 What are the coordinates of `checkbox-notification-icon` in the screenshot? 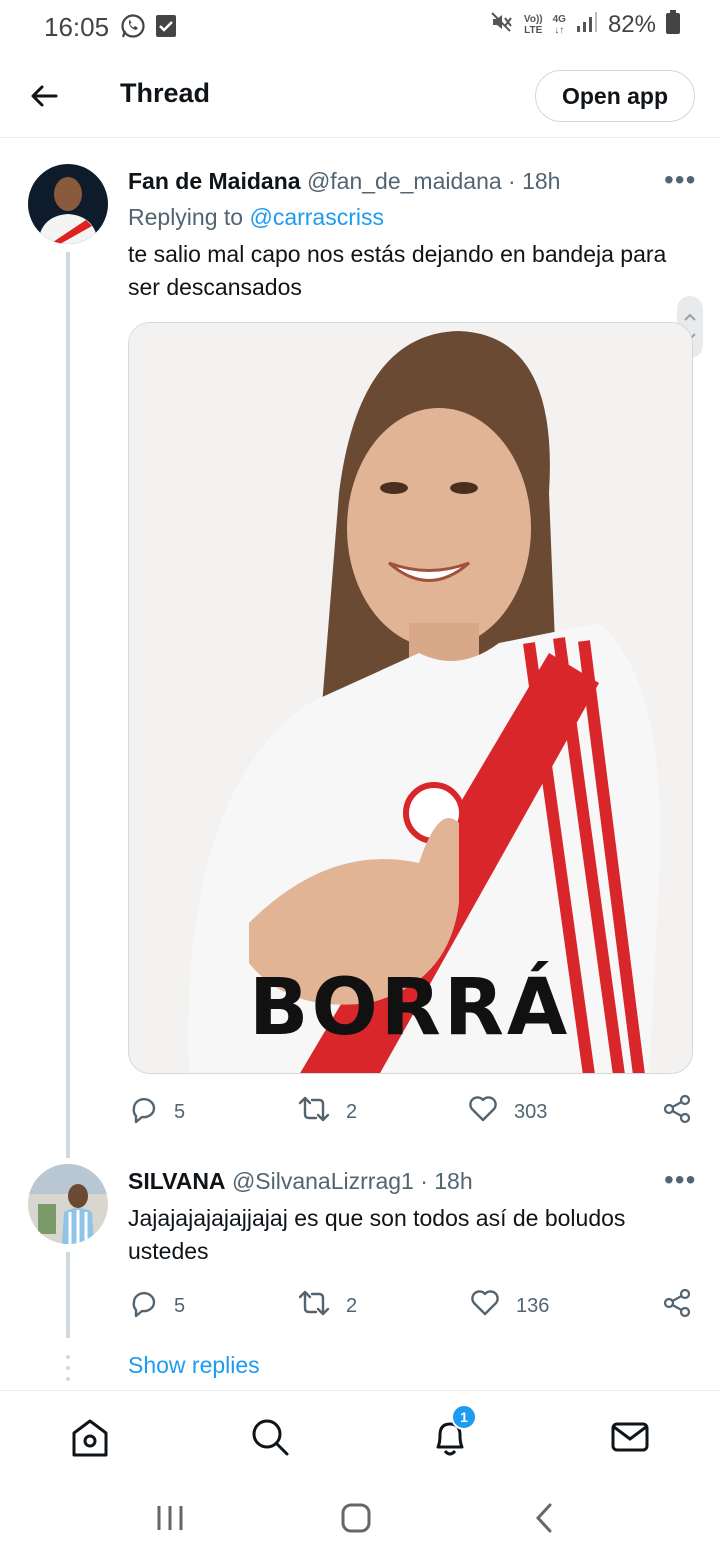 It's located at (166, 28).